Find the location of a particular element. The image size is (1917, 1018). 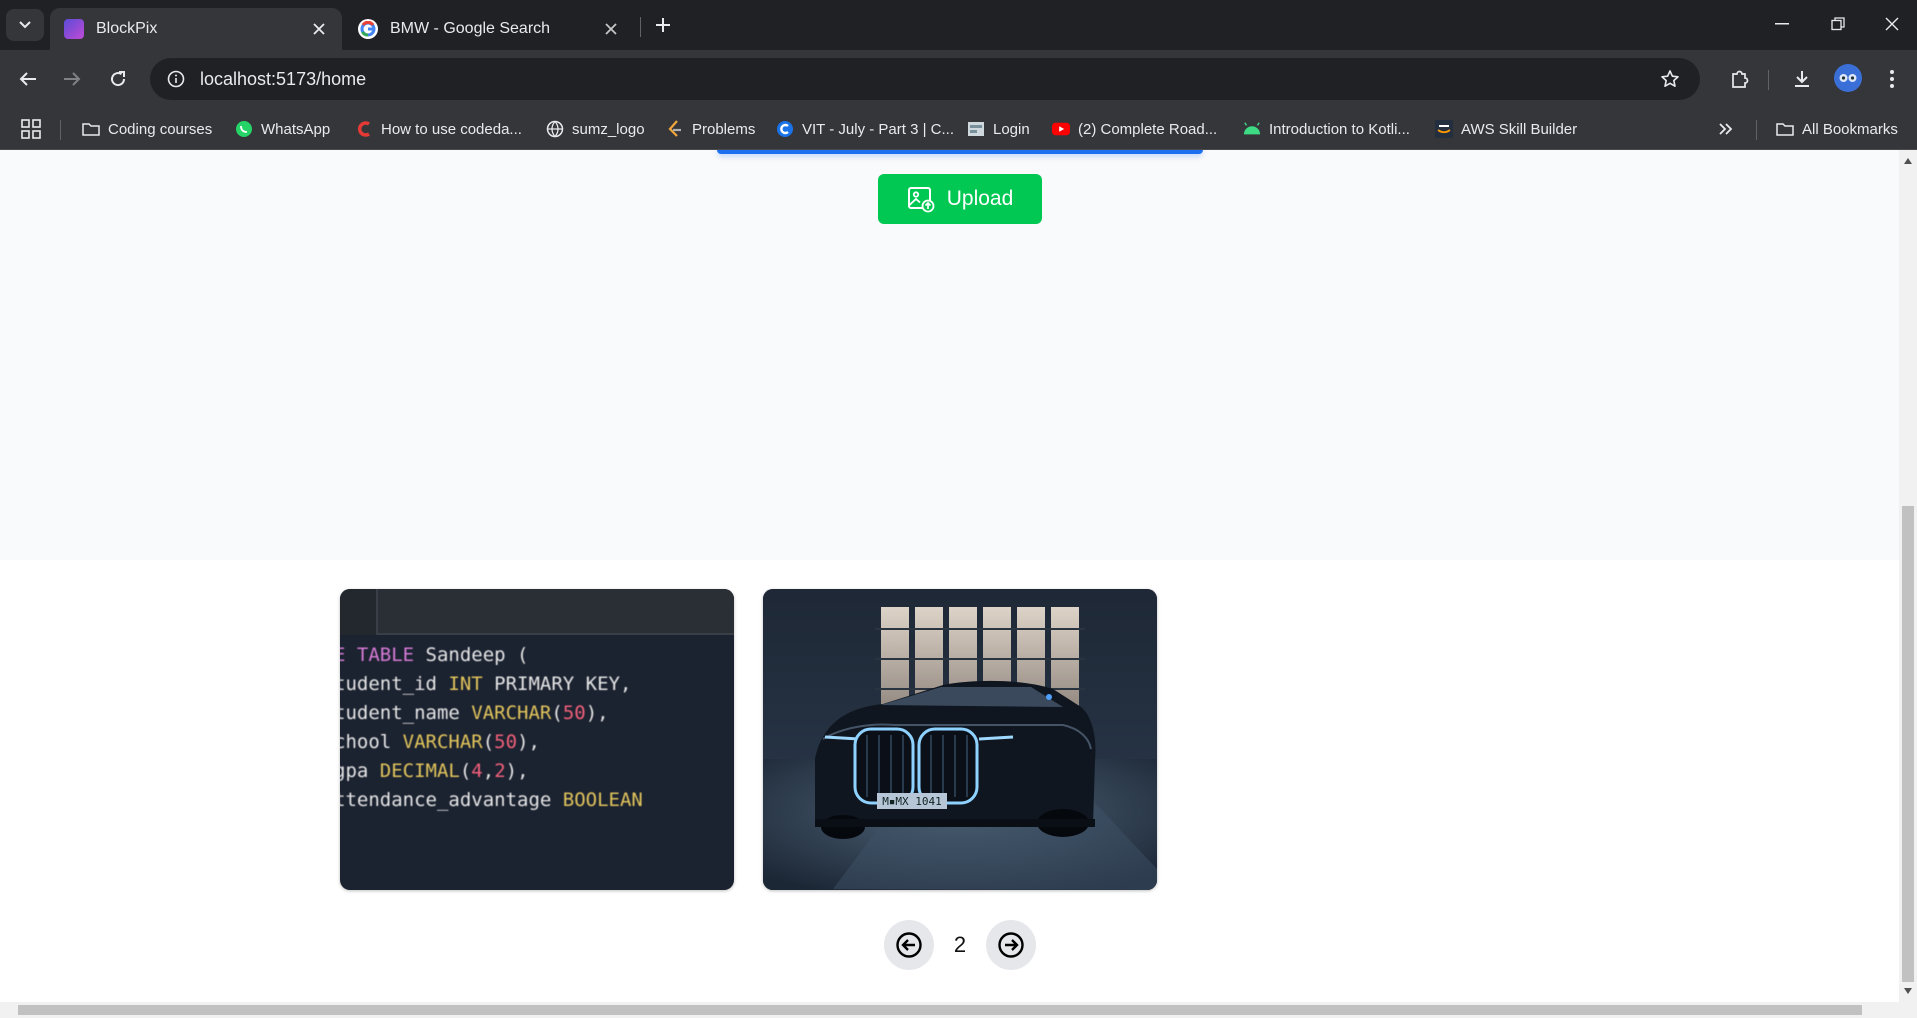

tab-search-button is located at coordinates (25, 25).